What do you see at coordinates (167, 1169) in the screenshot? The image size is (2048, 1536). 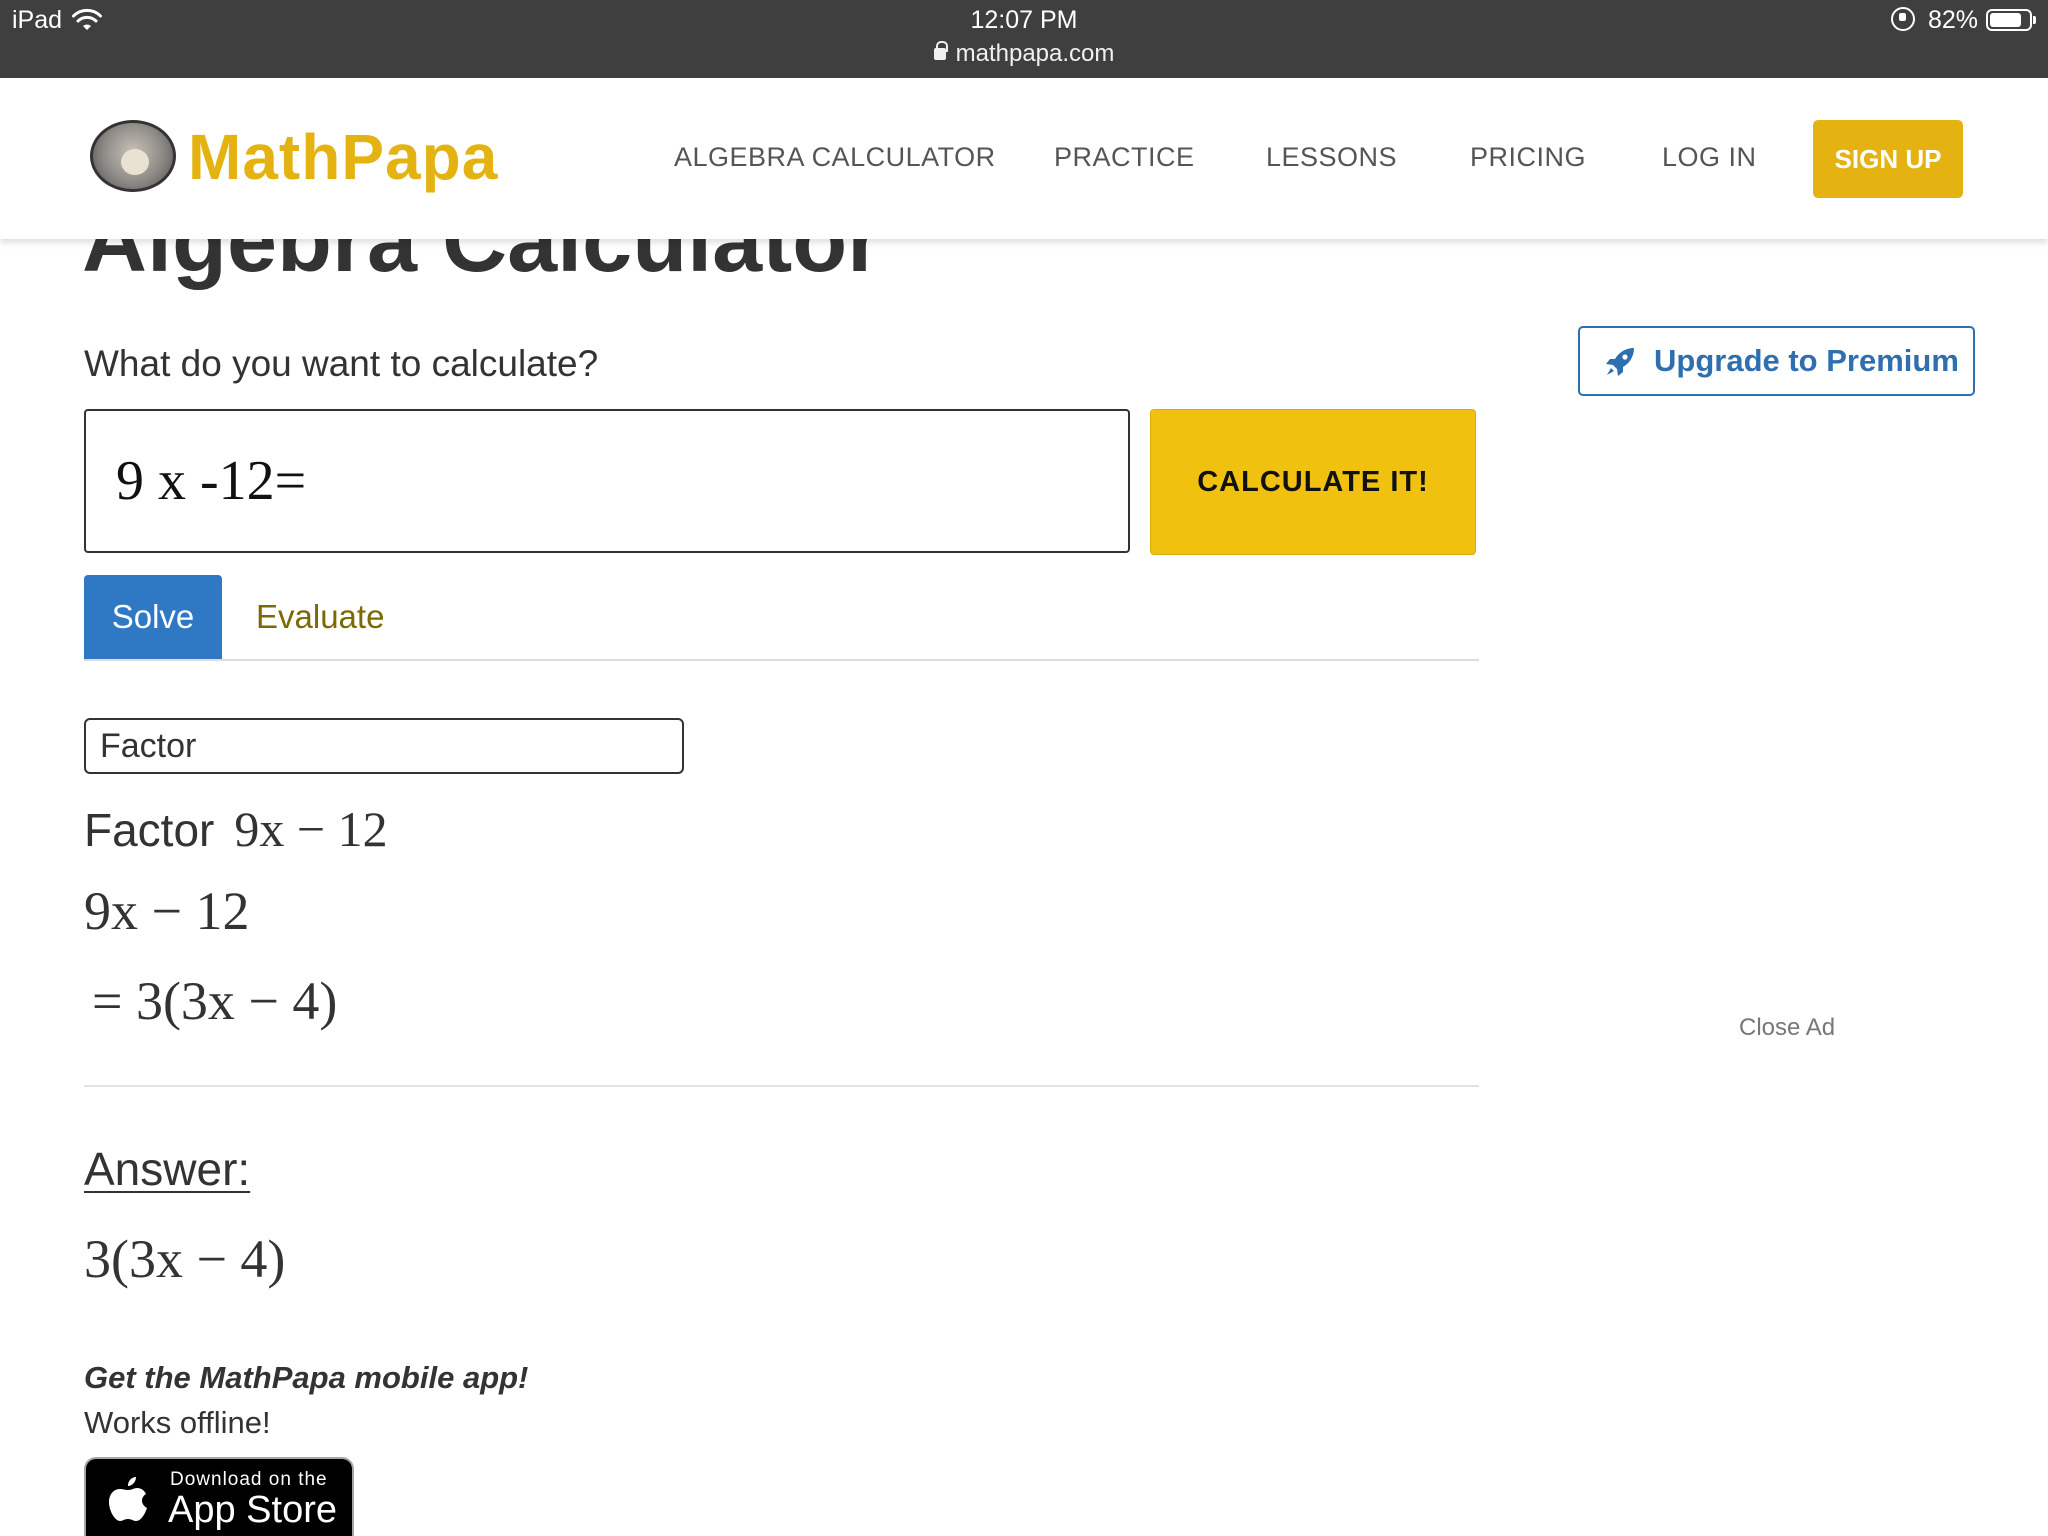 I see `answer-label: Answer:` at bounding box center [167, 1169].